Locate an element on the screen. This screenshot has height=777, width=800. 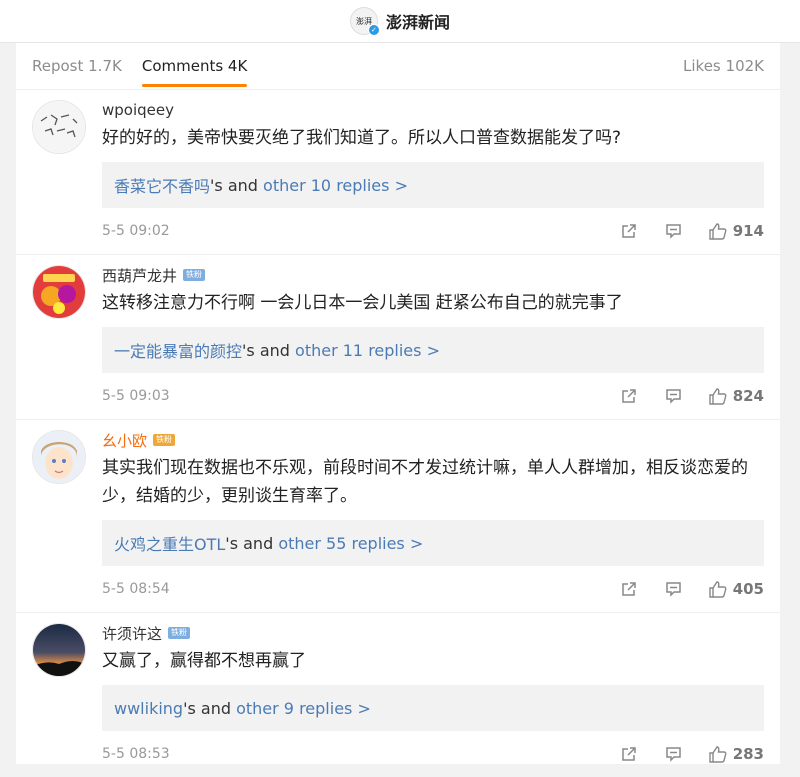
comment-footer: 5-5 09:03 824 is located at coordinates (433, 396).